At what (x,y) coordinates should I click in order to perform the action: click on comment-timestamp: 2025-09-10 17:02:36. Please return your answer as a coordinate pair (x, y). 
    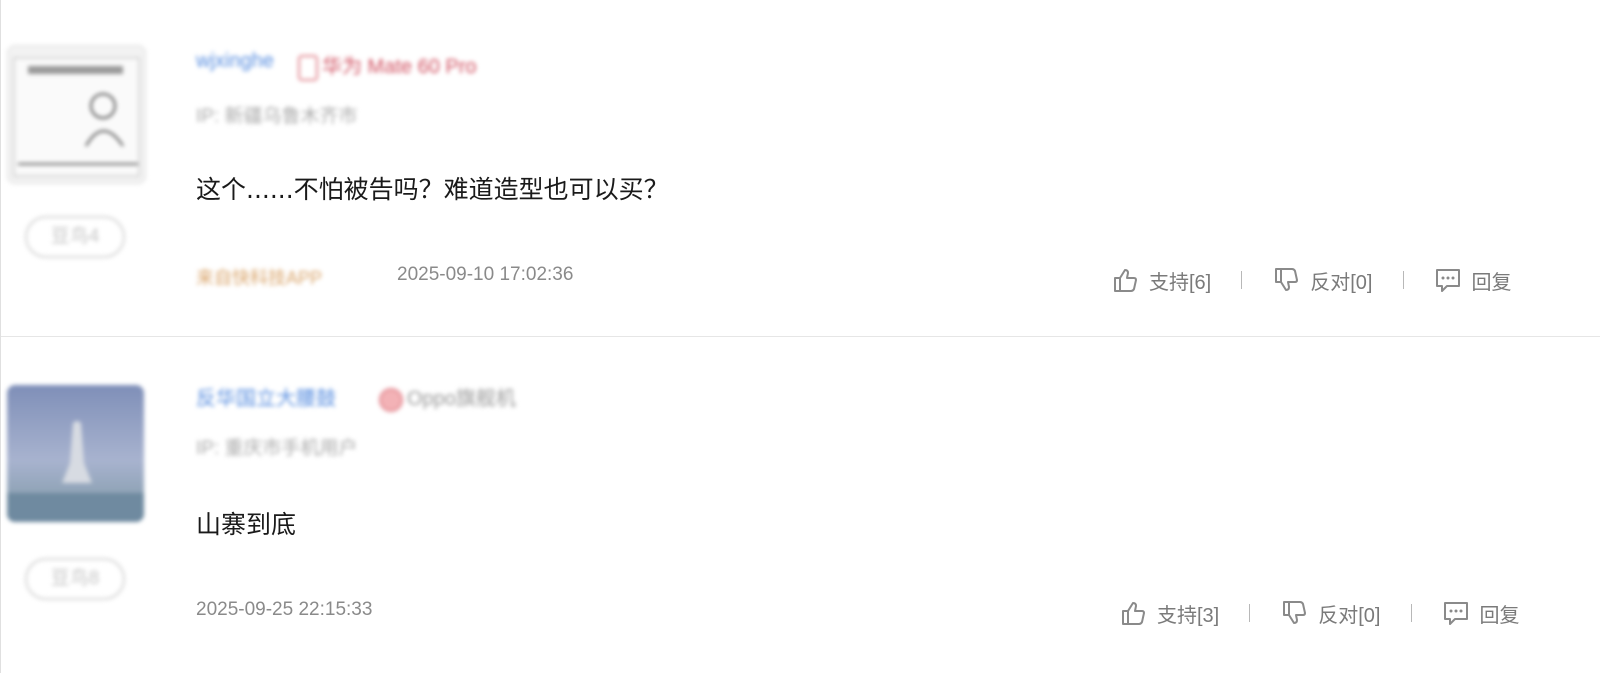
    Looking at the image, I should click on (485, 274).